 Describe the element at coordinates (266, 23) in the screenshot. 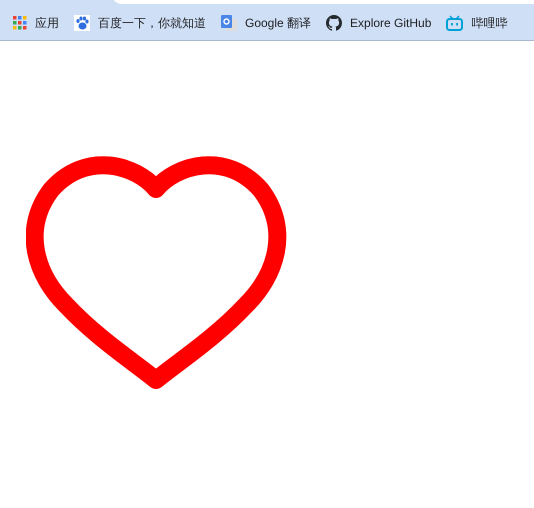

I see `bookmark-link: Google 翻译` at that location.